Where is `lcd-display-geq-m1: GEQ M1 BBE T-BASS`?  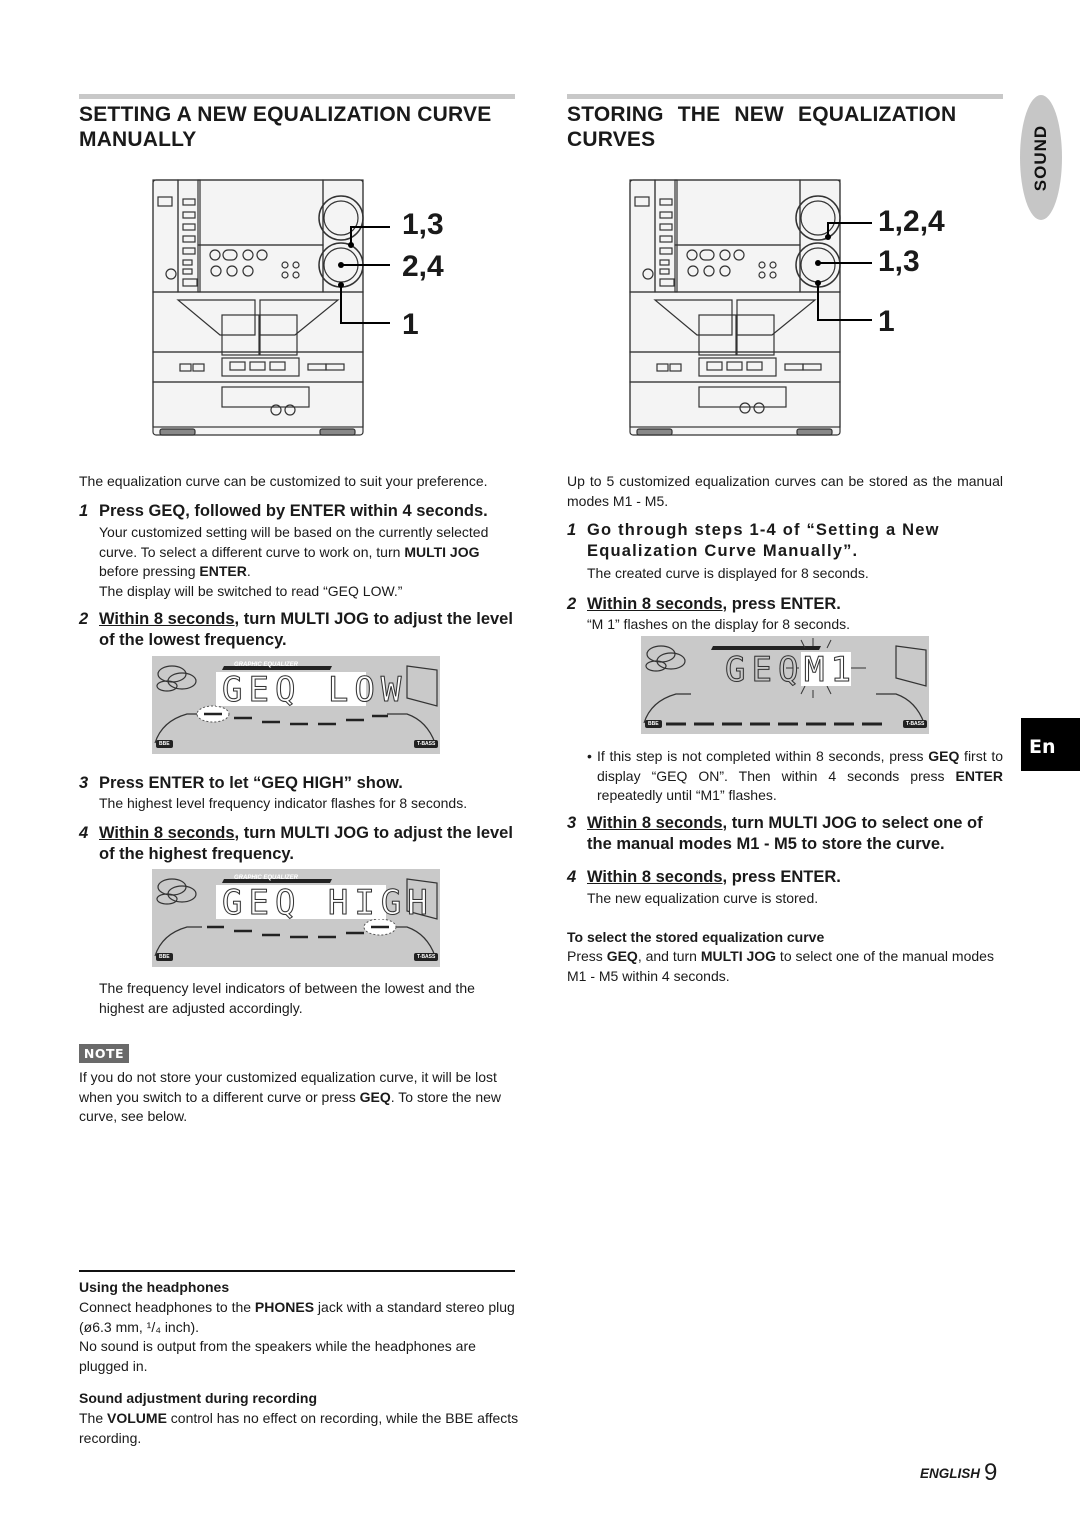 lcd-display-geq-m1: GEQ M1 BBE T-BASS is located at coordinates (785, 685).